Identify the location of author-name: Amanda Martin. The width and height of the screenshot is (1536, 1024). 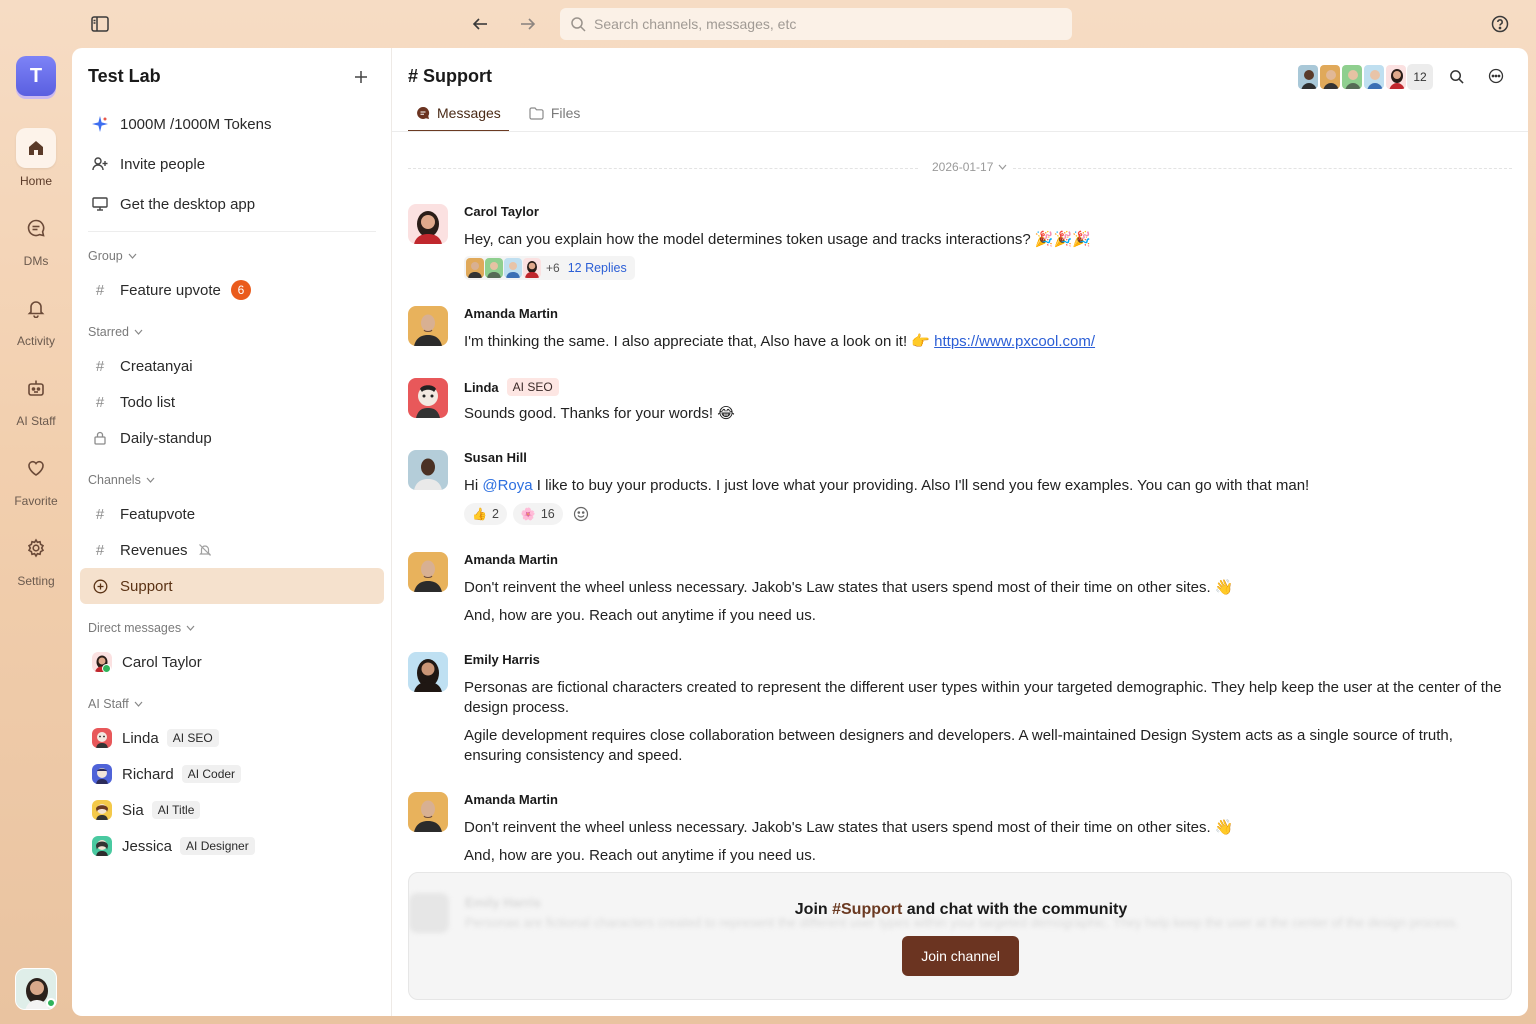
(511, 799).